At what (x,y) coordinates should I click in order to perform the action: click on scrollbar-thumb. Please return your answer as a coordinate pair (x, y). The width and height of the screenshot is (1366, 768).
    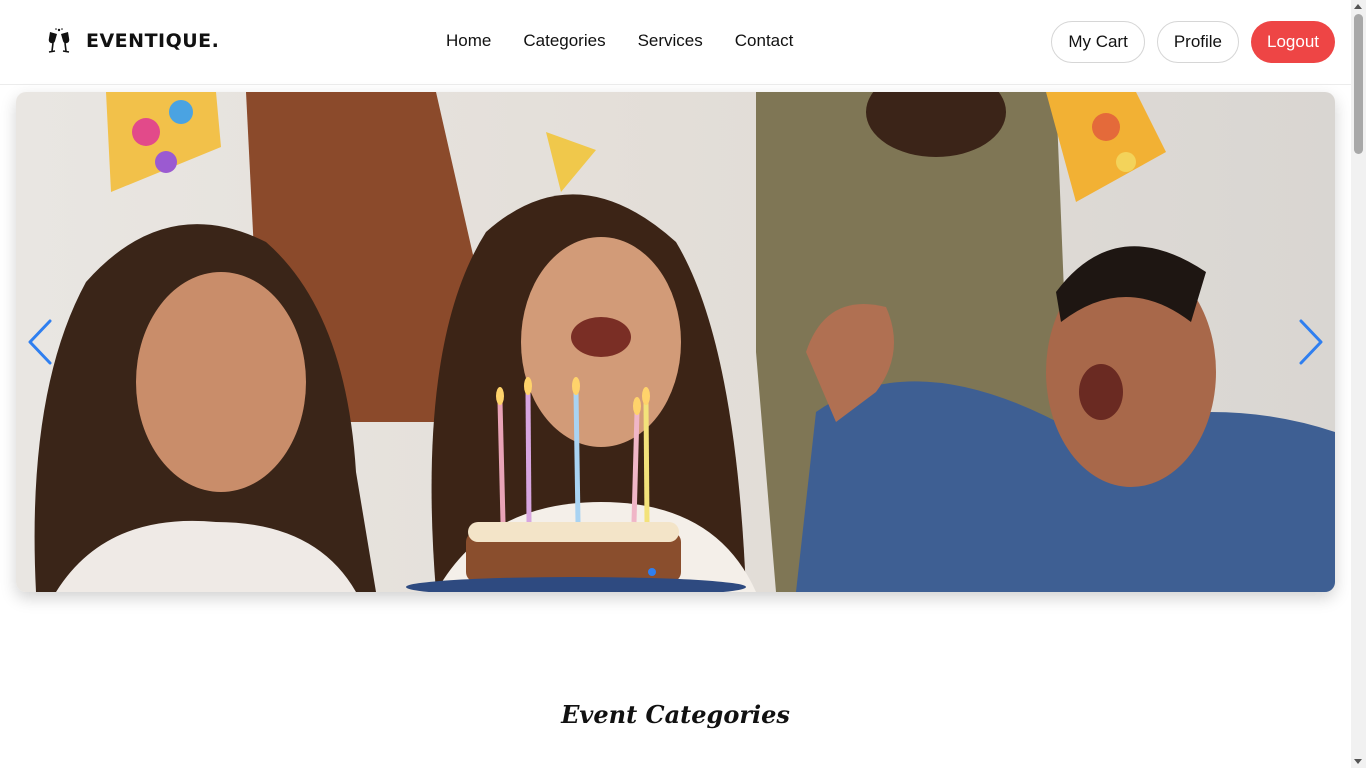
    Looking at the image, I should click on (1358, 84).